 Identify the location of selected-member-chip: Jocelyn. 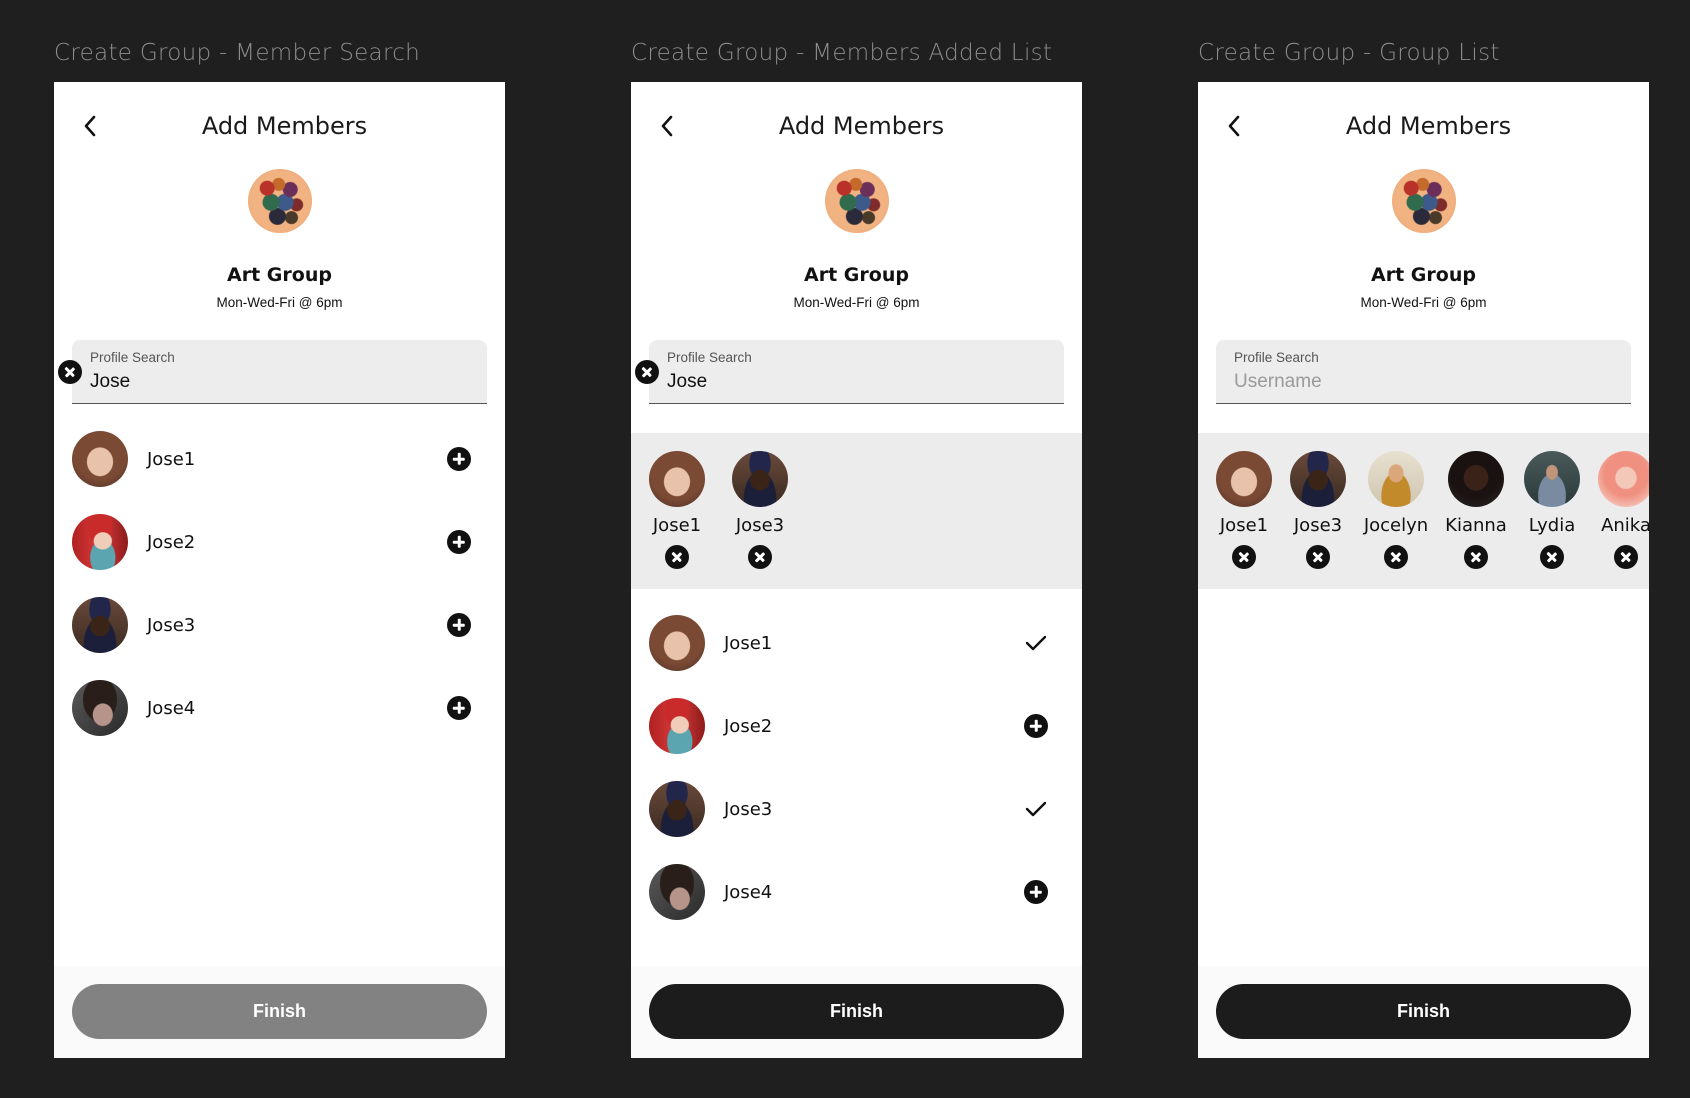
(1396, 510).